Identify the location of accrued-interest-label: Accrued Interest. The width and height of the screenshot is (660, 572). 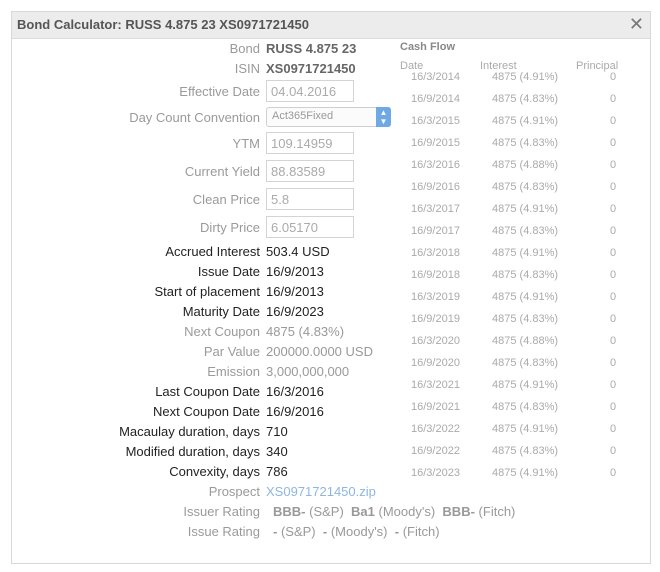
(212, 251).